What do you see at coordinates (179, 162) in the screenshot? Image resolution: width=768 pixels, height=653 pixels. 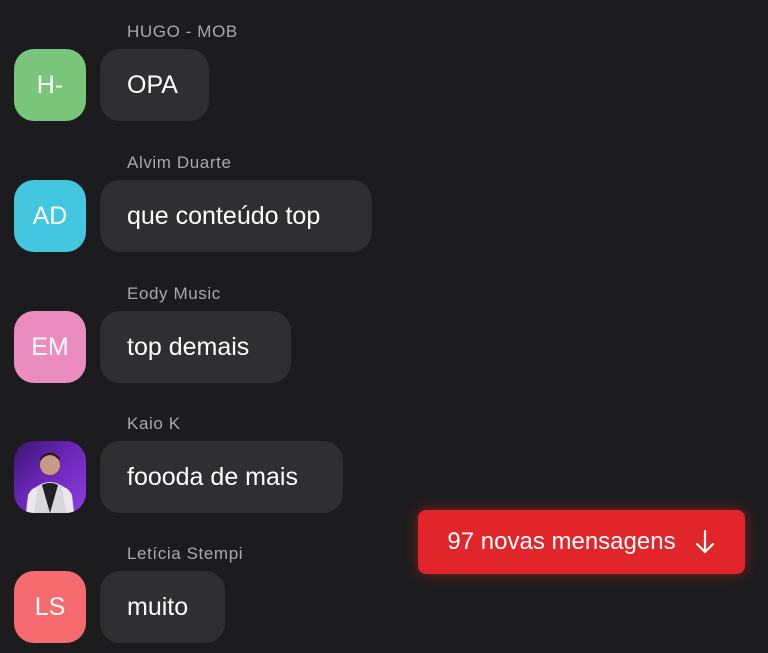 I see `sender-name: Alvim Duarte` at bounding box center [179, 162].